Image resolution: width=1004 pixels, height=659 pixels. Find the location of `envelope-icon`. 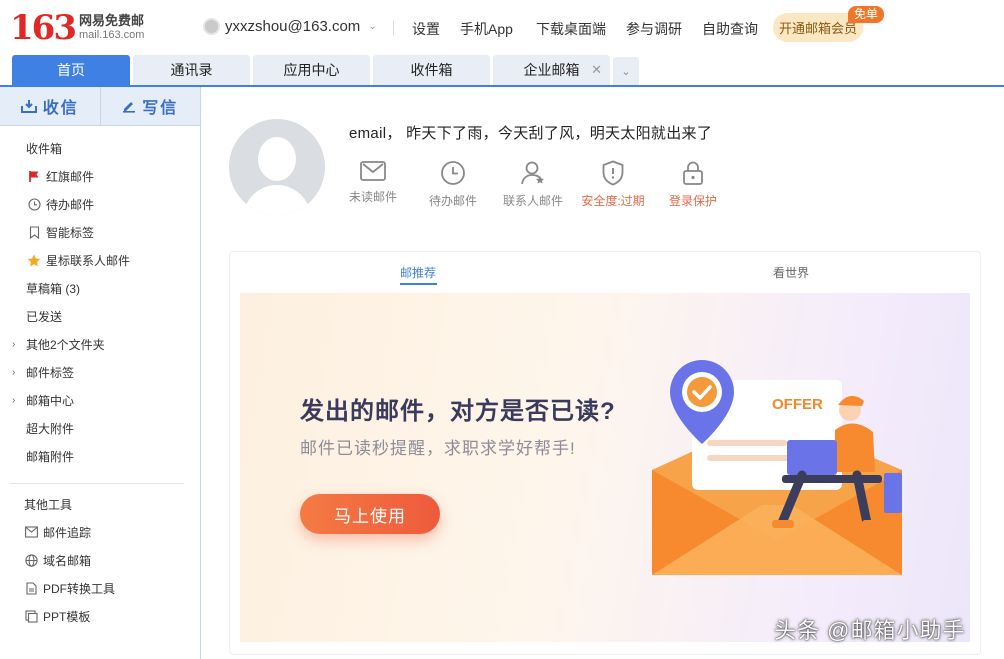

envelope-icon is located at coordinates (373, 171).